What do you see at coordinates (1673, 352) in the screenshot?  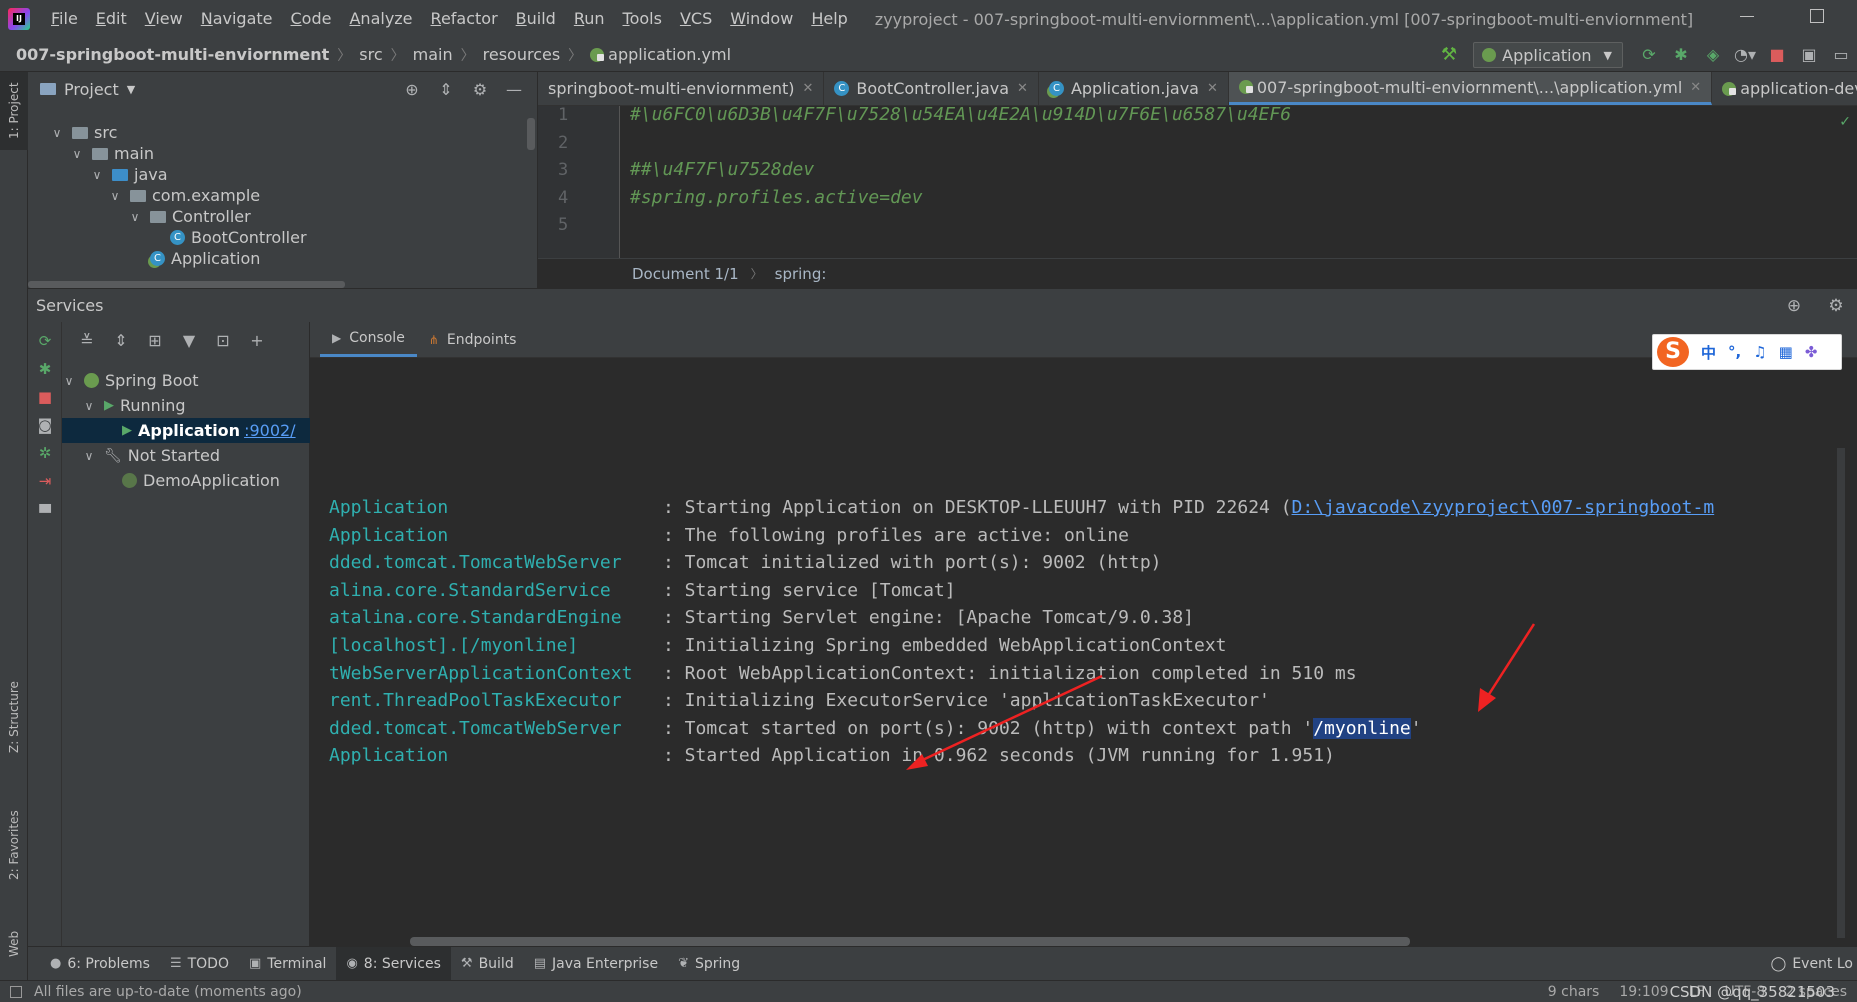 I see `sogou-logo-icon: S` at bounding box center [1673, 352].